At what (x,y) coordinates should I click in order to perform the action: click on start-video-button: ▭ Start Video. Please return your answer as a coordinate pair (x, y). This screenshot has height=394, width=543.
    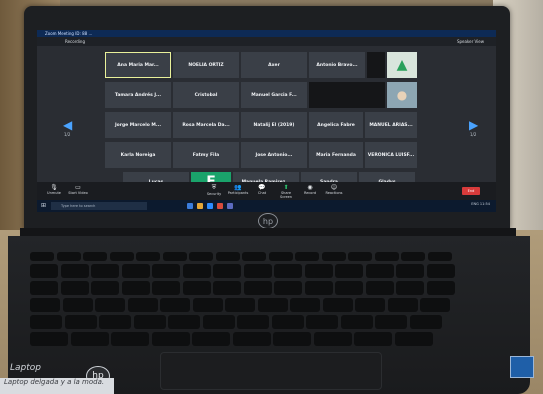
    Looking at the image, I should click on (78, 189).